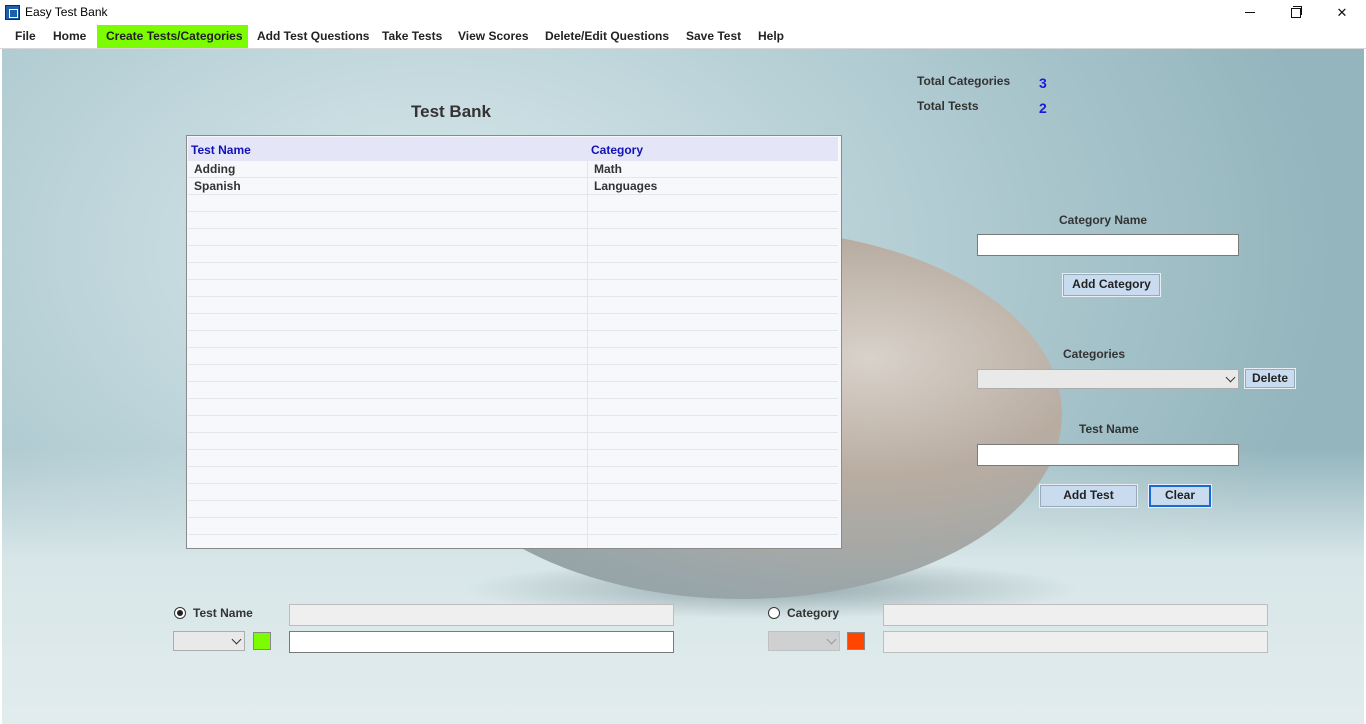 The image size is (1366, 724). Describe the element at coordinates (66, 12) in the screenshot. I see `window-title: Easy Test Bank` at that location.